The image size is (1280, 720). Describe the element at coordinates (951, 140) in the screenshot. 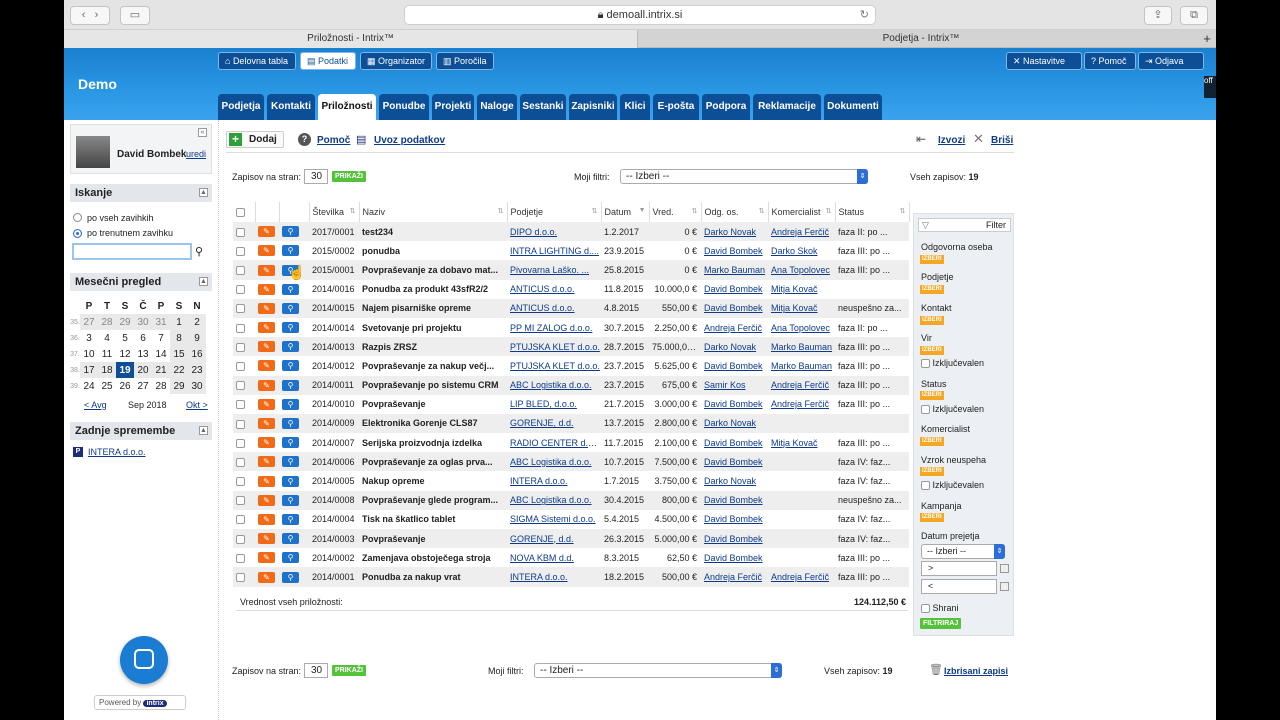

I see `export-link: Izvozi` at that location.